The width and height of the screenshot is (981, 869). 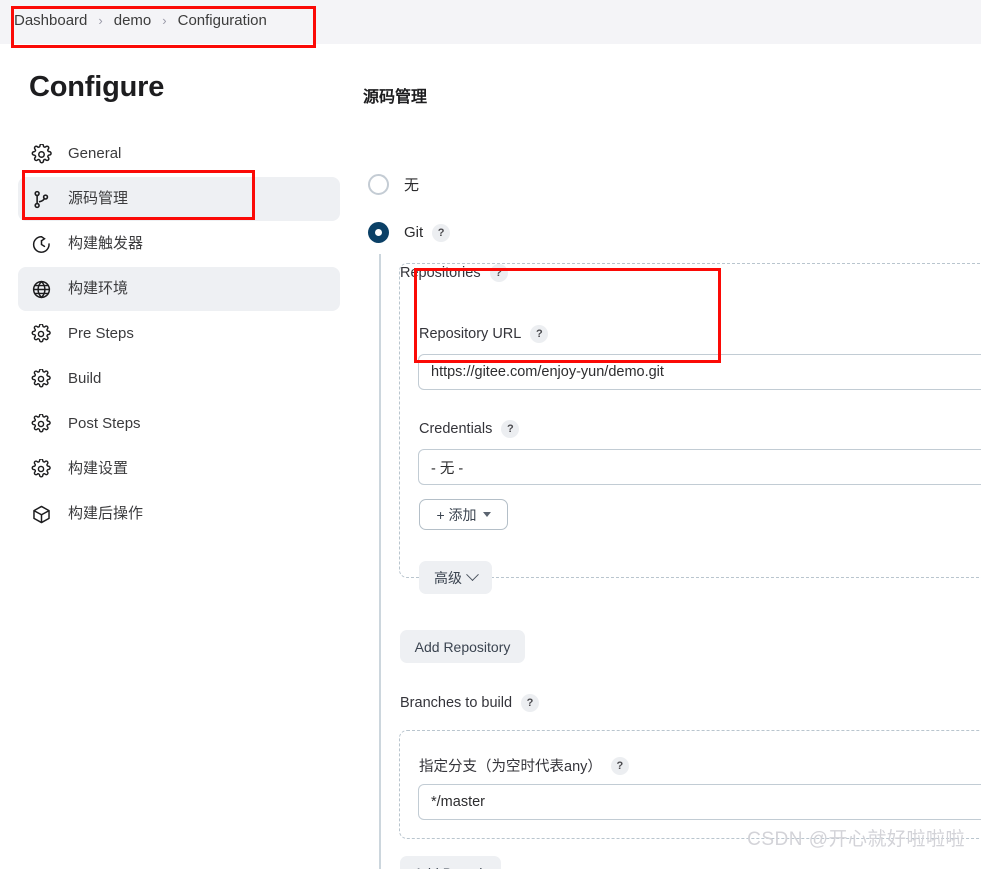 I want to click on add-repository-button: Add Repository, so click(x=462, y=646).